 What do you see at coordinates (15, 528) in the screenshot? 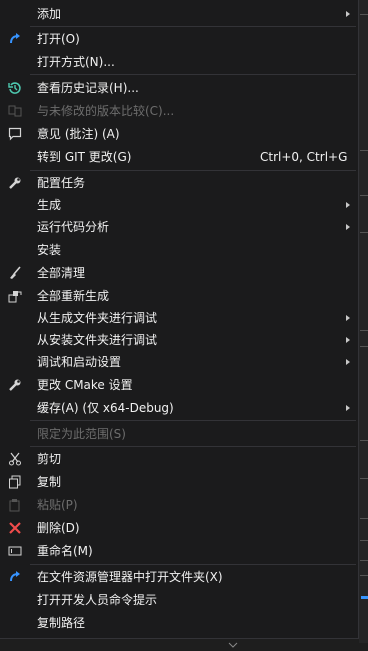
I see `delete-x-icon` at bounding box center [15, 528].